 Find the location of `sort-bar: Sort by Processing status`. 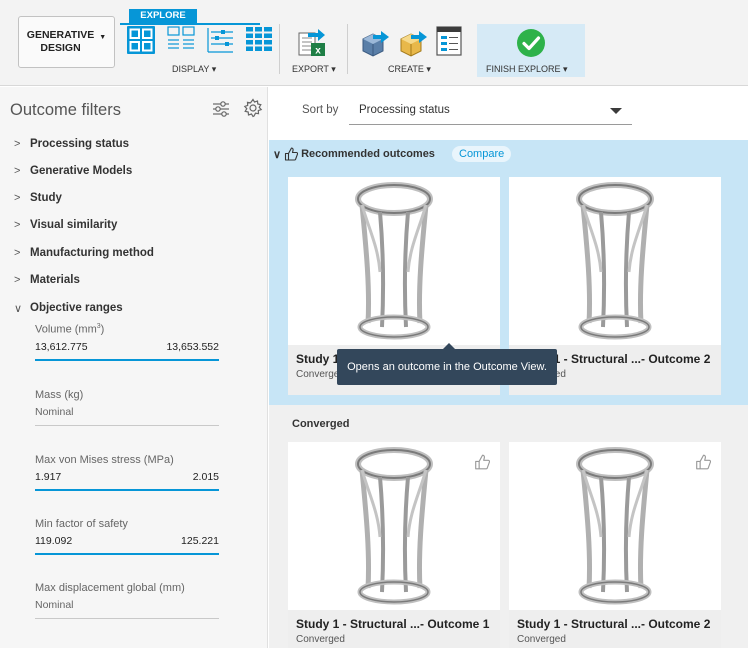

sort-bar: Sort by Processing status is located at coordinates (508, 113).